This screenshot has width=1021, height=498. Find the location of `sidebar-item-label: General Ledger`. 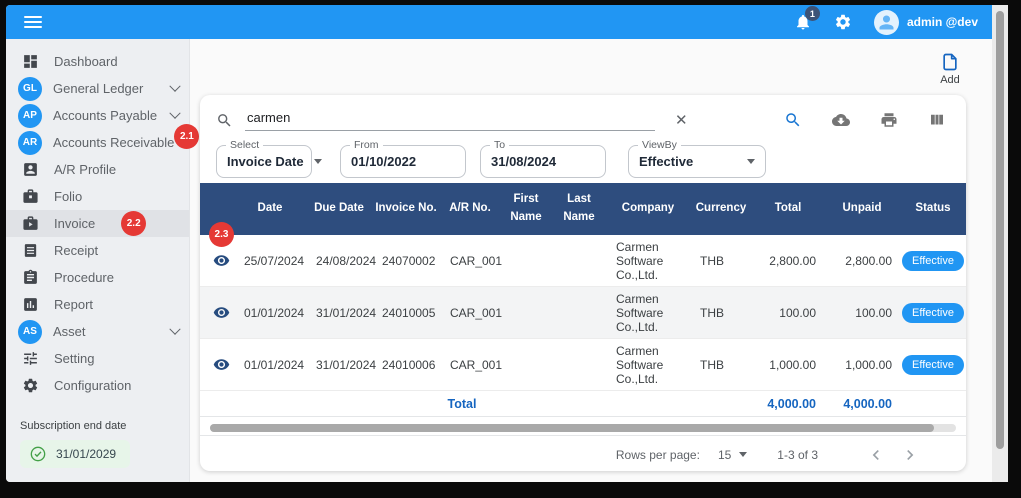

sidebar-item-label: General Ledger is located at coordinates (98, 88).